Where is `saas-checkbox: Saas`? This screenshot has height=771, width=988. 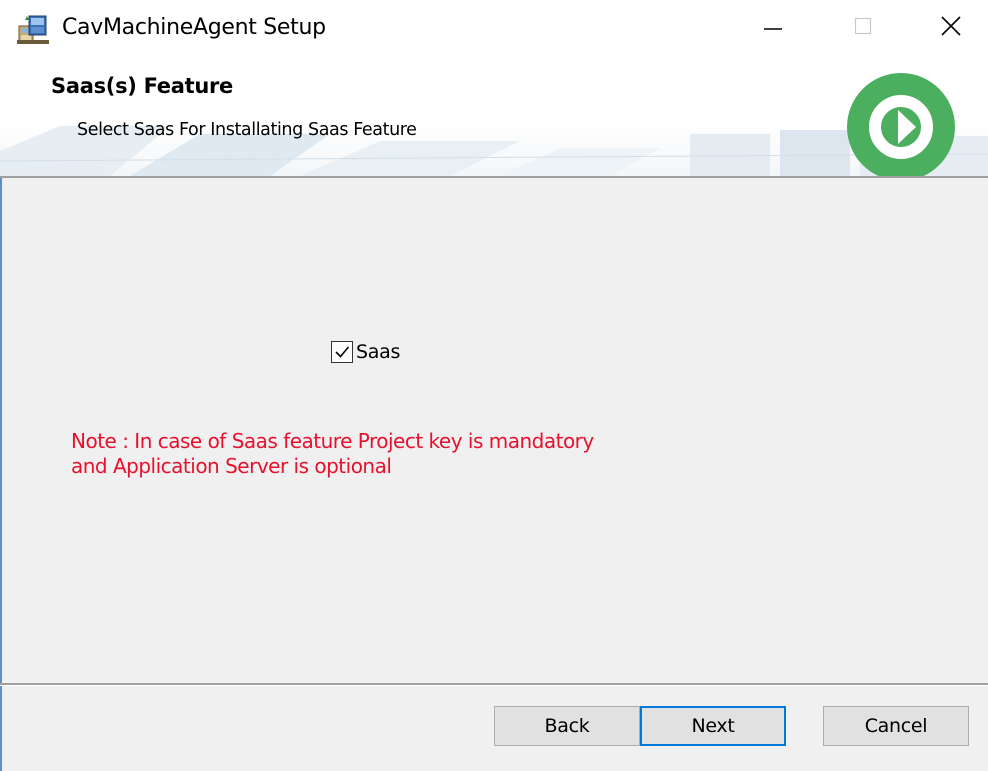
saas-checkbox: Saas is located at coordinates (365, 352).